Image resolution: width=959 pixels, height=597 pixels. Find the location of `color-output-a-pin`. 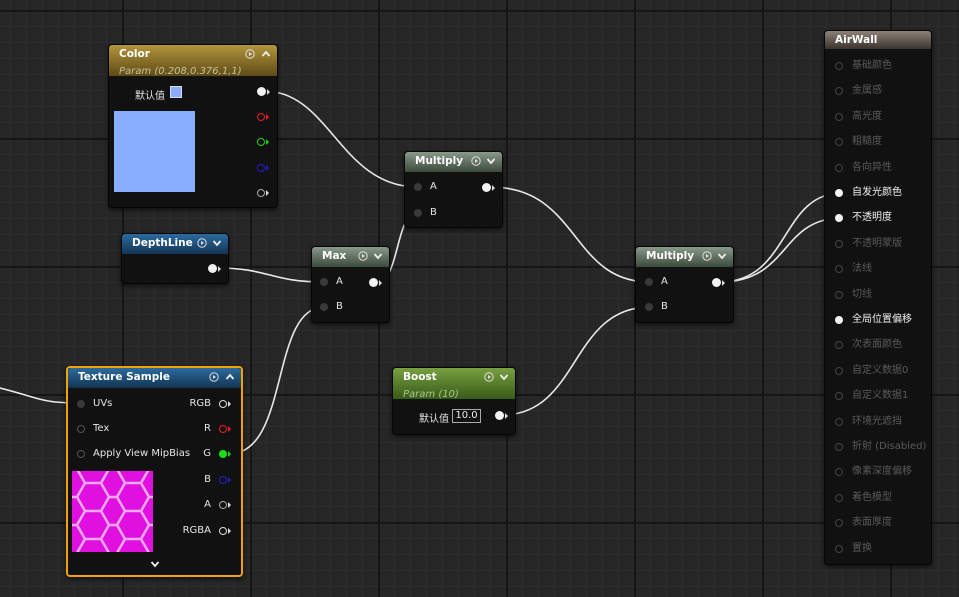

color-output-a-pin is located at coordinates (261, 193).